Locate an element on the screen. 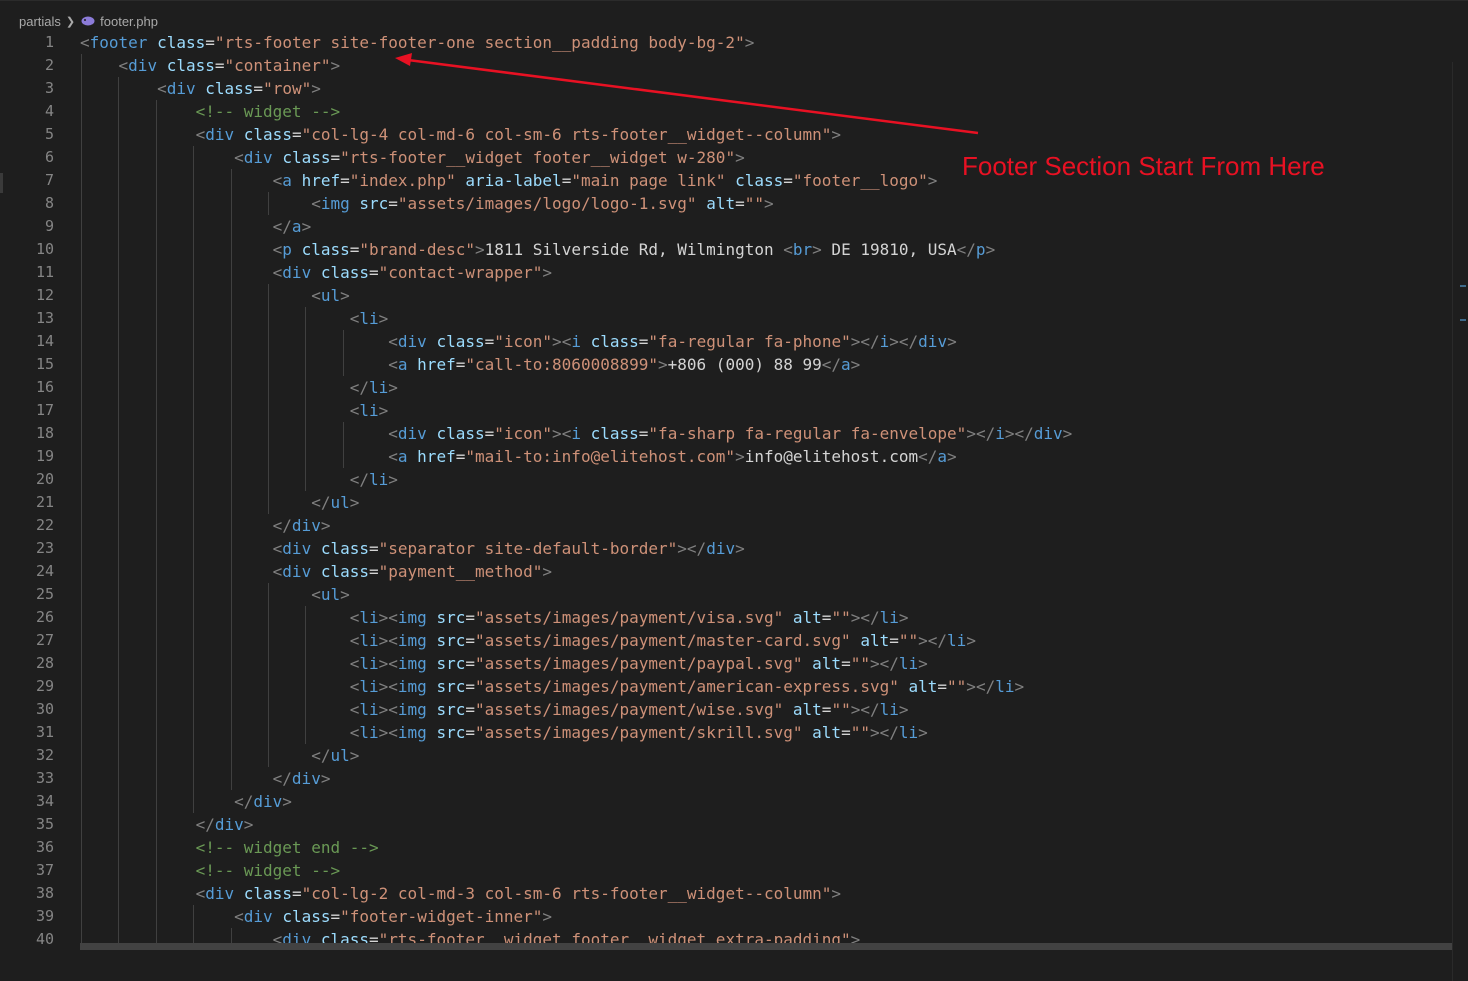 This screenshot has width=1468, height=981. code-line: <div class="payment__method"> is located at coordinates (316, 571).